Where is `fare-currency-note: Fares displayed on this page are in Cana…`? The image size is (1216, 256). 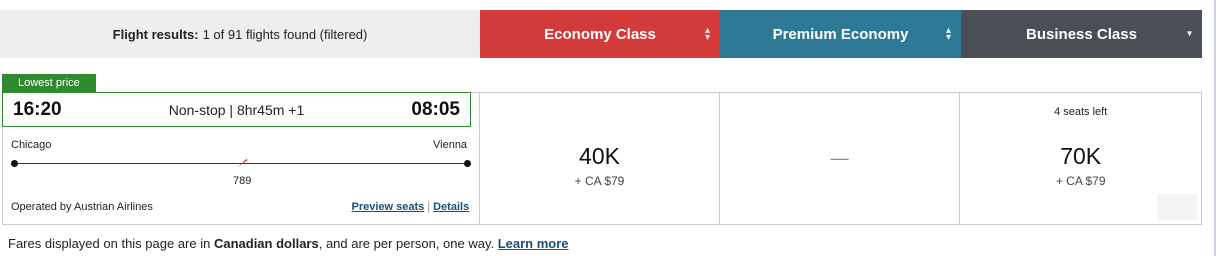
fare-currency-note: Fares displayed on this page are in Cana… is located at coordinates (288, 243).